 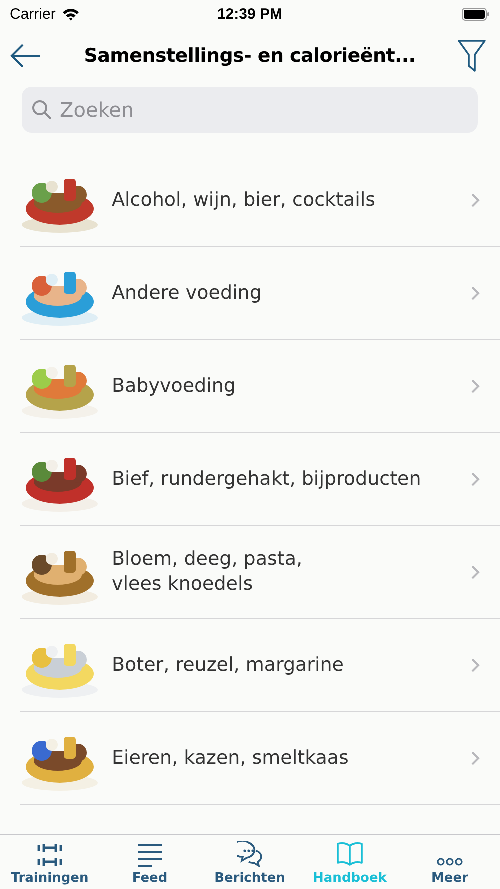 I want to click on category-row: Bief, rundergehakt, bijproducten, so click(x=260, y=479).